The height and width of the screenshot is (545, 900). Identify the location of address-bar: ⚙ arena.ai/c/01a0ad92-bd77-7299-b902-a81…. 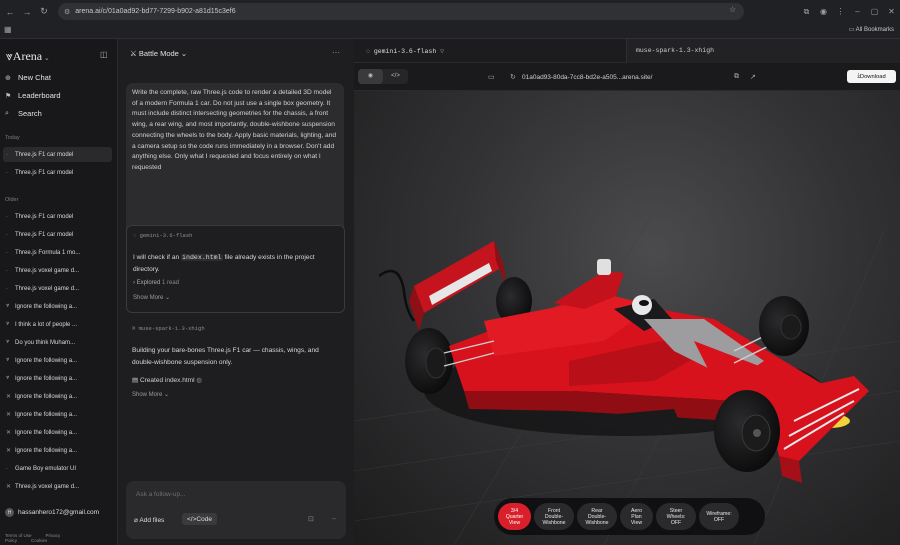
(401, 11).